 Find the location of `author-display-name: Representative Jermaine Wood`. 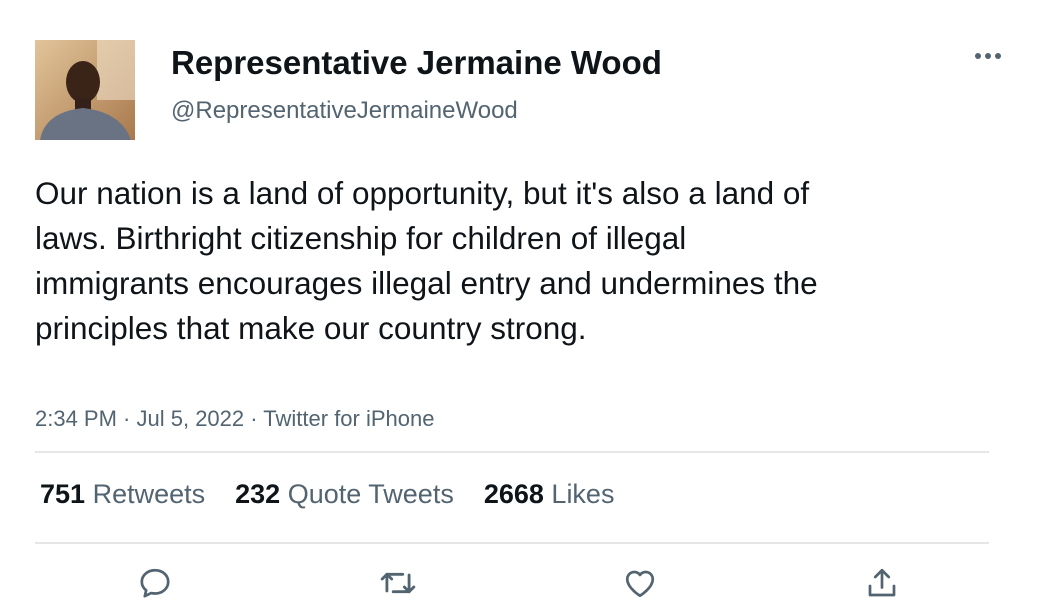

author-display-name: Representative Jermaine Wood is located at coordinates (416, 63).